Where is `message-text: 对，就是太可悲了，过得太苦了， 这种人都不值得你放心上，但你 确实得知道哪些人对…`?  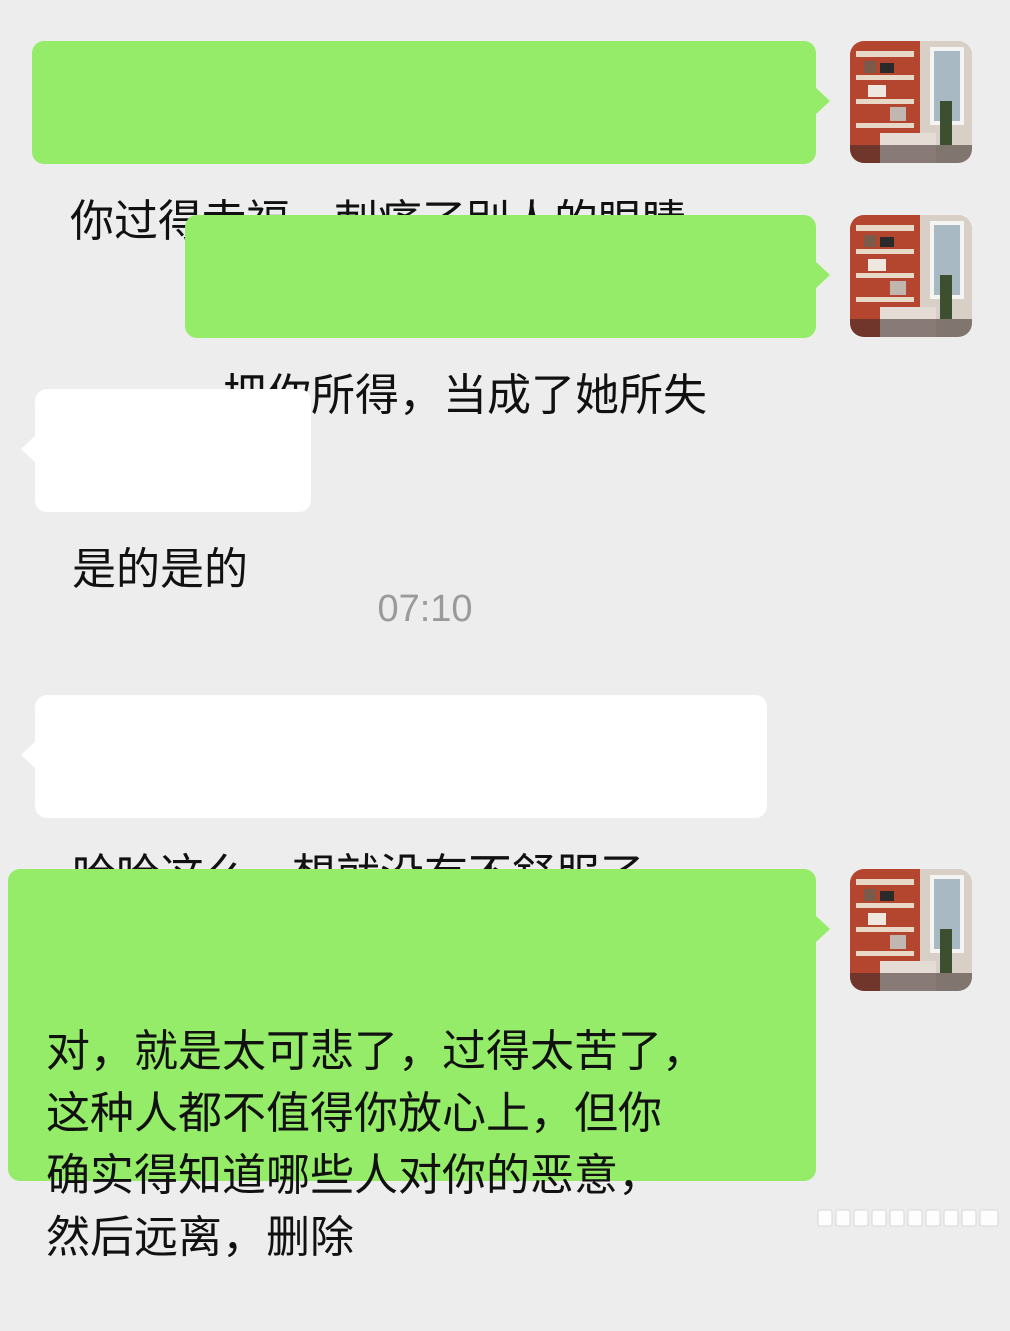 message-text: 对，就是太可悲了，过得太苦了， 这种人都不值得你放心上，但你 确实得知道哪些人对… is located at coordinates (376, 1144).